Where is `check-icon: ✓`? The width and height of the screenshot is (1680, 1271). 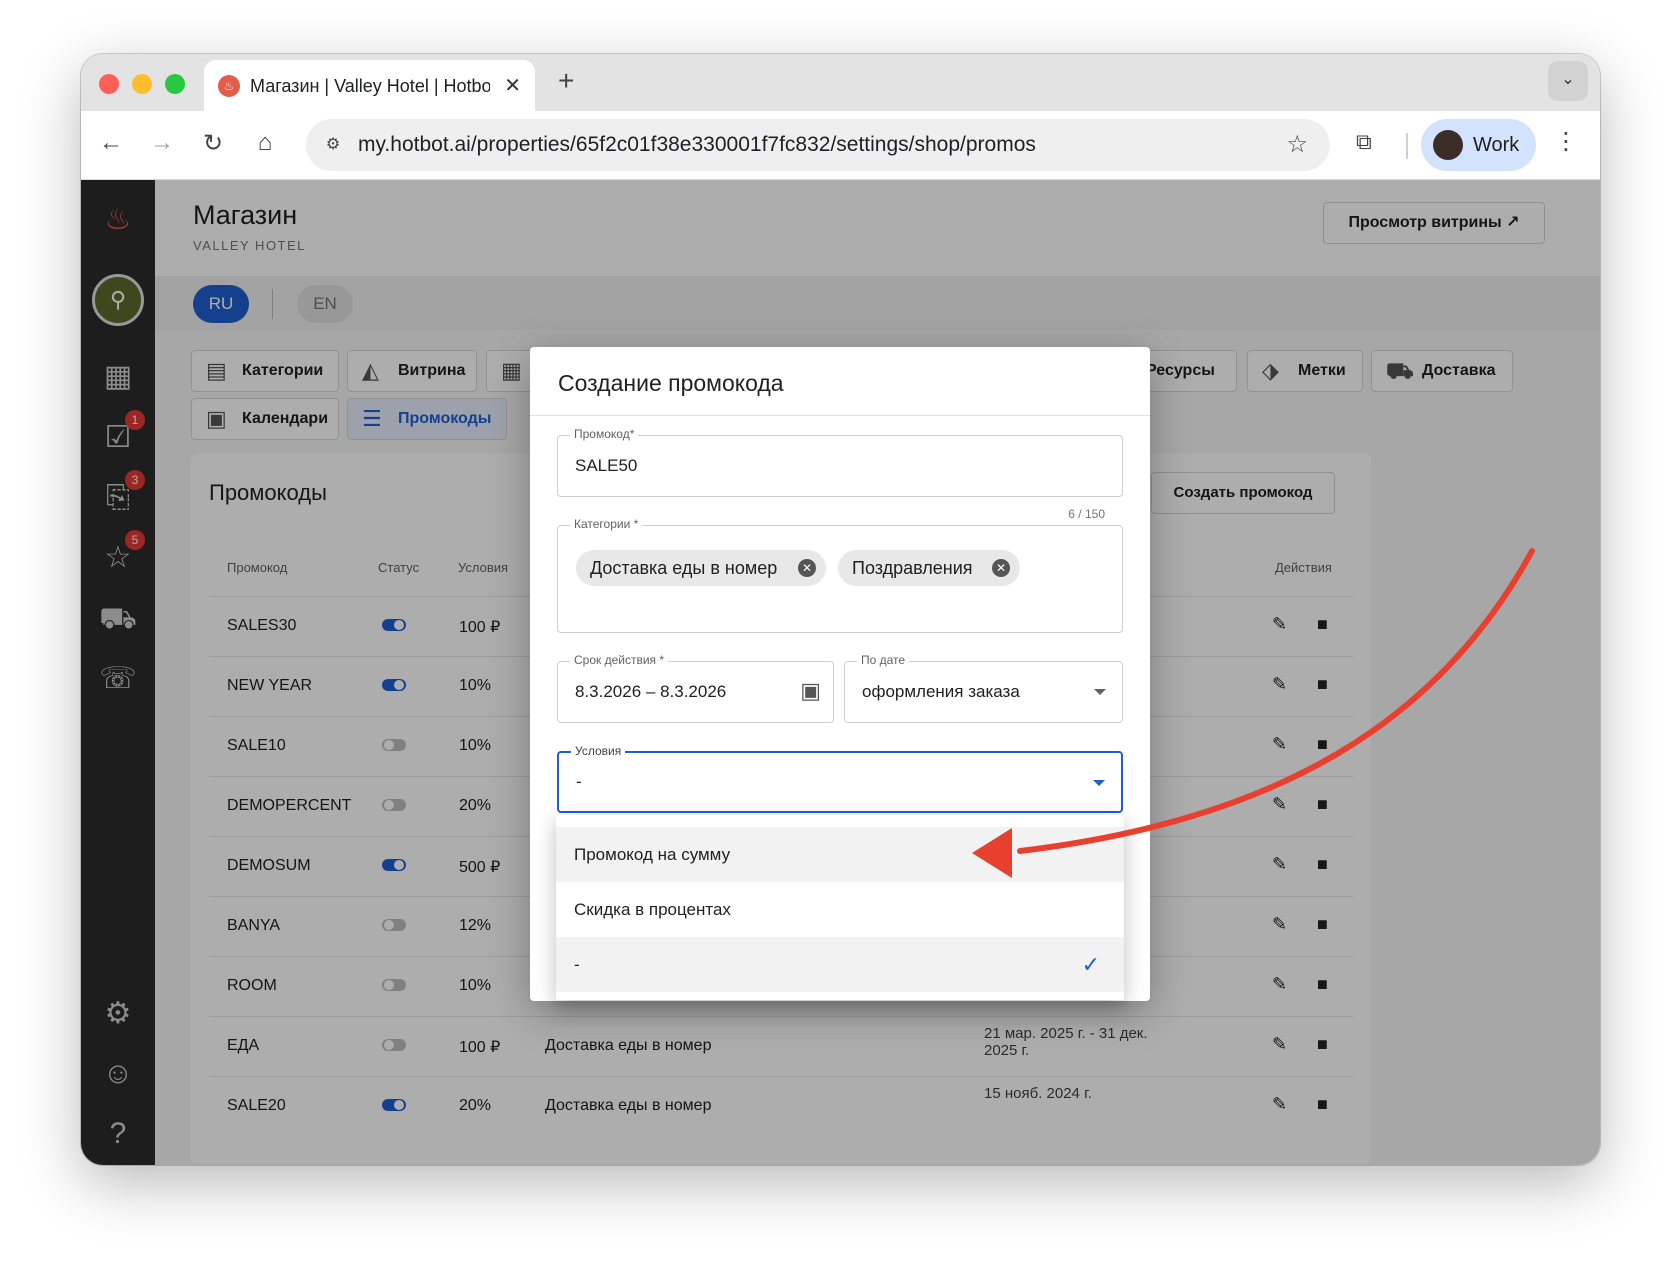 check-icon: ✓ is located at coordinates (1090, 964).